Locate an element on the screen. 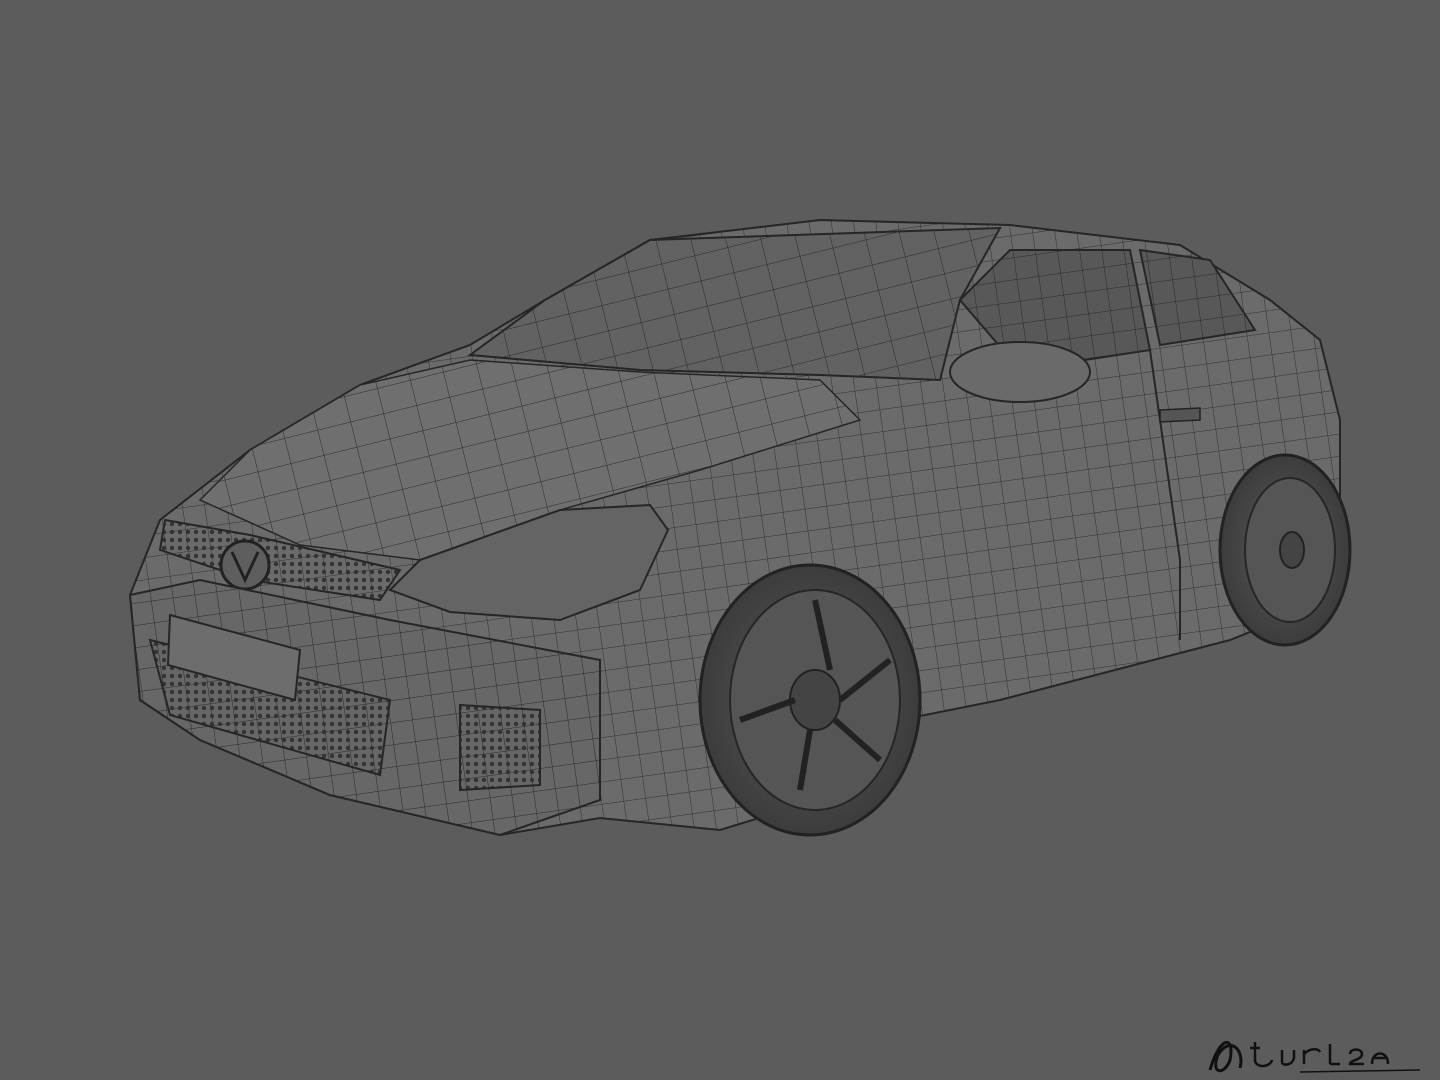 The height and width of the screenshot is (1080, 1440). side-mirror is located at coordinates (1020, 372).